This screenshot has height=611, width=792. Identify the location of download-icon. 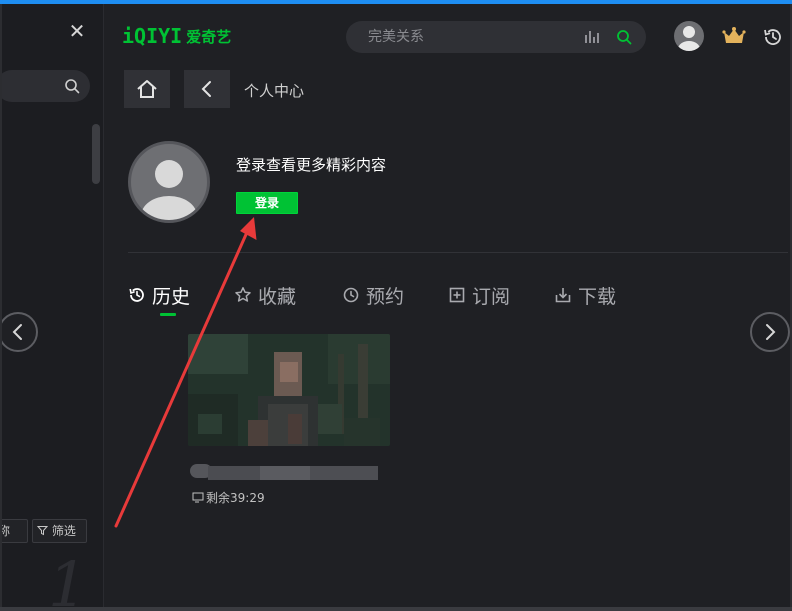
(563, 295).